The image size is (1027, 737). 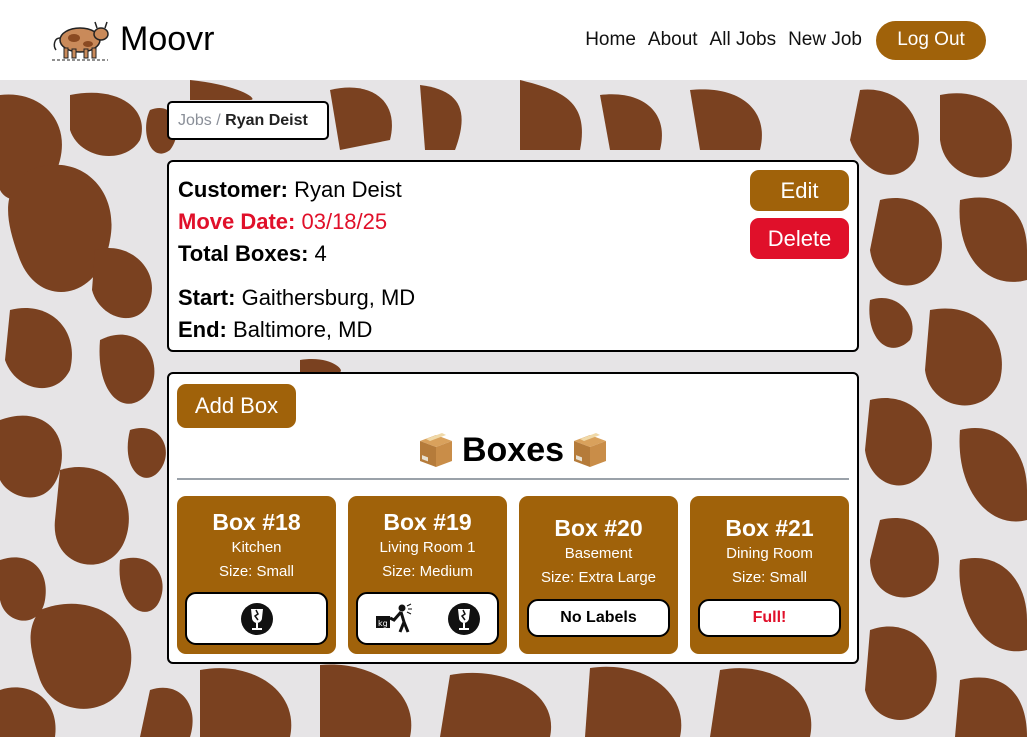 I want to click on app-name: Moovr, so click(x=167, y=39).